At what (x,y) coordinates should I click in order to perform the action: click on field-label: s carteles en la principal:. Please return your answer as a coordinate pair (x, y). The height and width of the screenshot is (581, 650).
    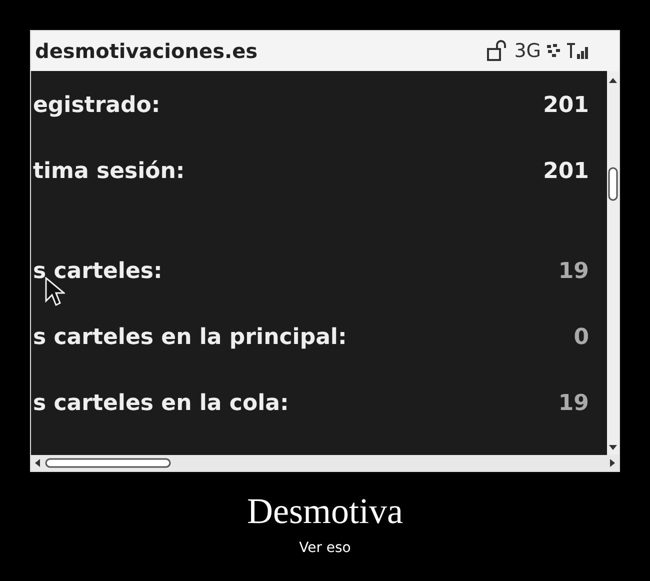
    Looking at the image, I should click on (190, 338).